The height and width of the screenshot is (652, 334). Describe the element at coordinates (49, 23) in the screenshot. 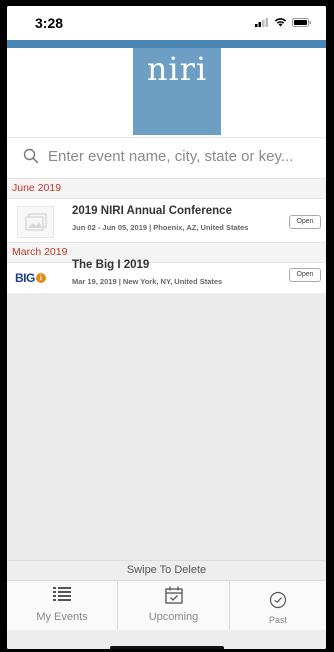

I see `status-time: 3:28` at that location.